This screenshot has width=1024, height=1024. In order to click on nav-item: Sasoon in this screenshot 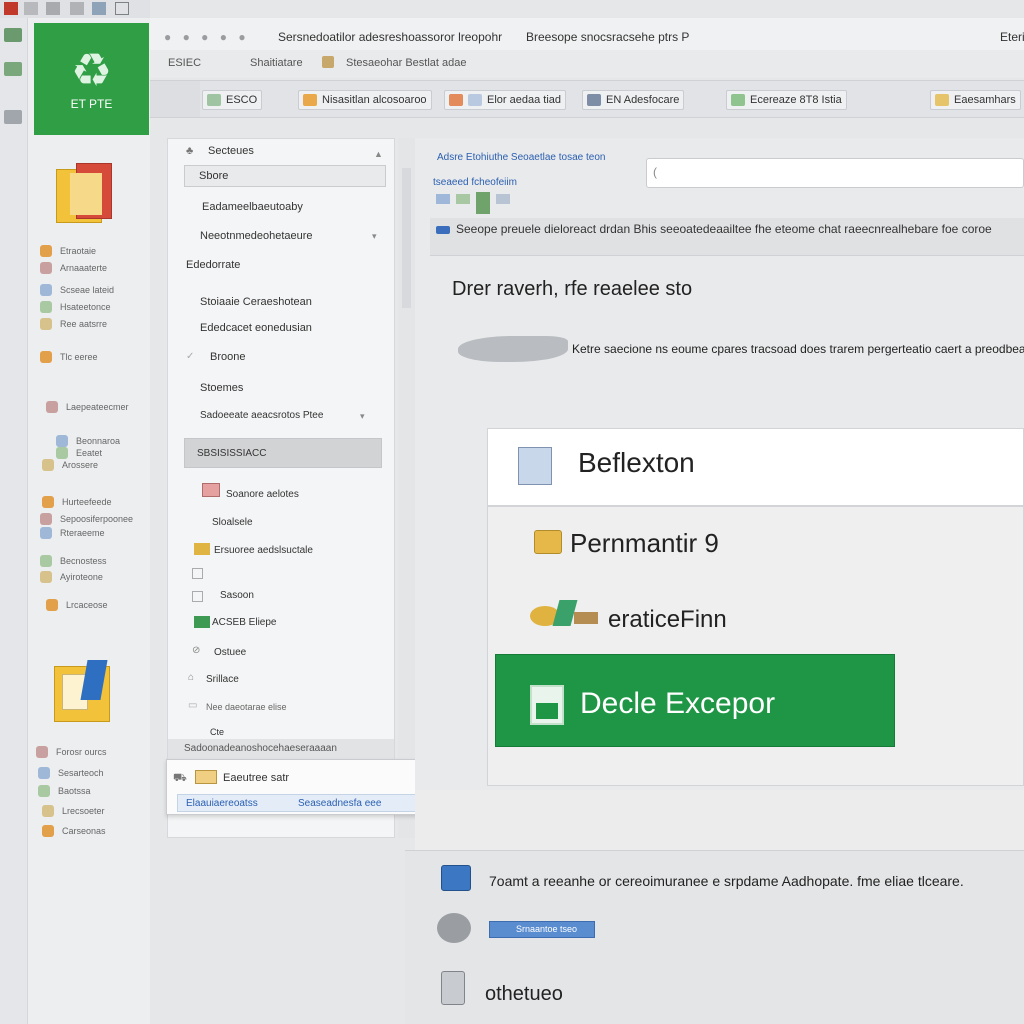, I will do `click(237, 595)`.